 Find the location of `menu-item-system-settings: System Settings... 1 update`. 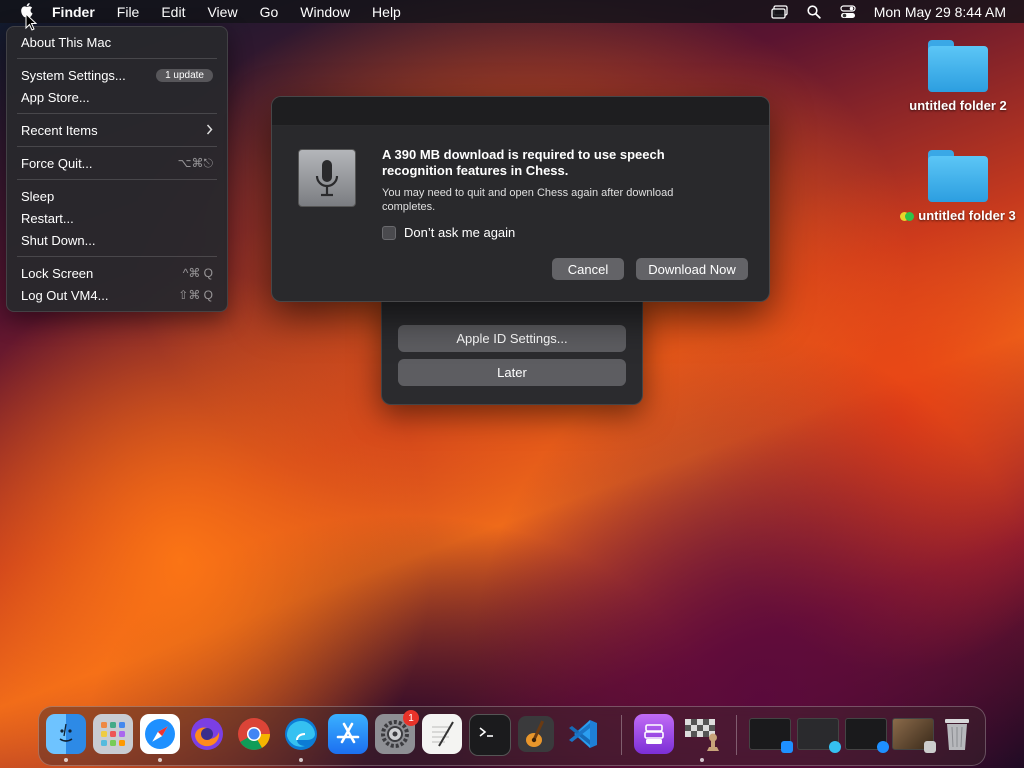

menu-item-system-settings: System Settings... 1 update is located at coordinates (117, 75).